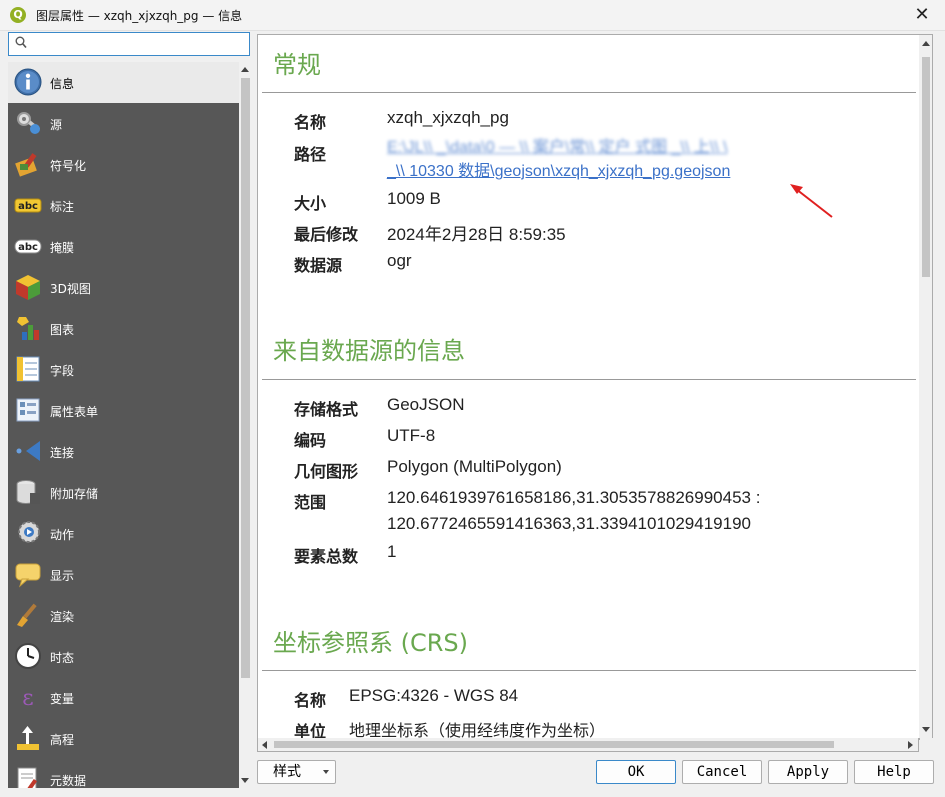 The image size is (945, 797). I want to click on content-vertical-scrollbar, so click(926, 386).